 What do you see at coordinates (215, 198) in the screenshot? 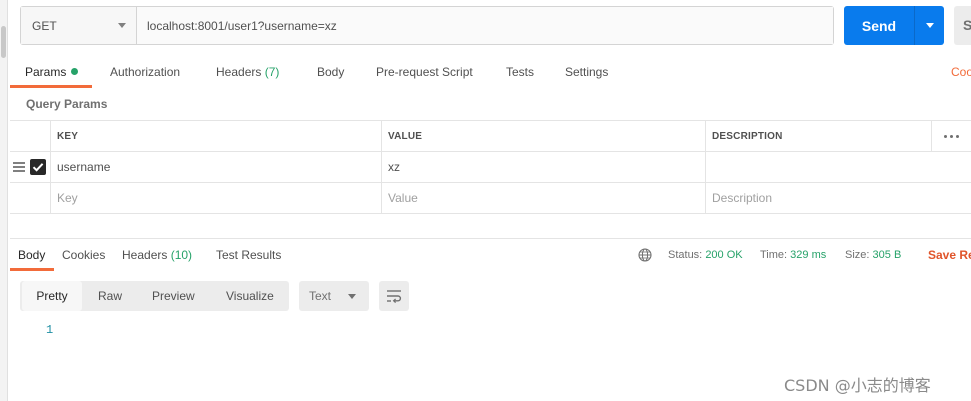
I see `new-key-input: Key` at bounding box center [215, 198].